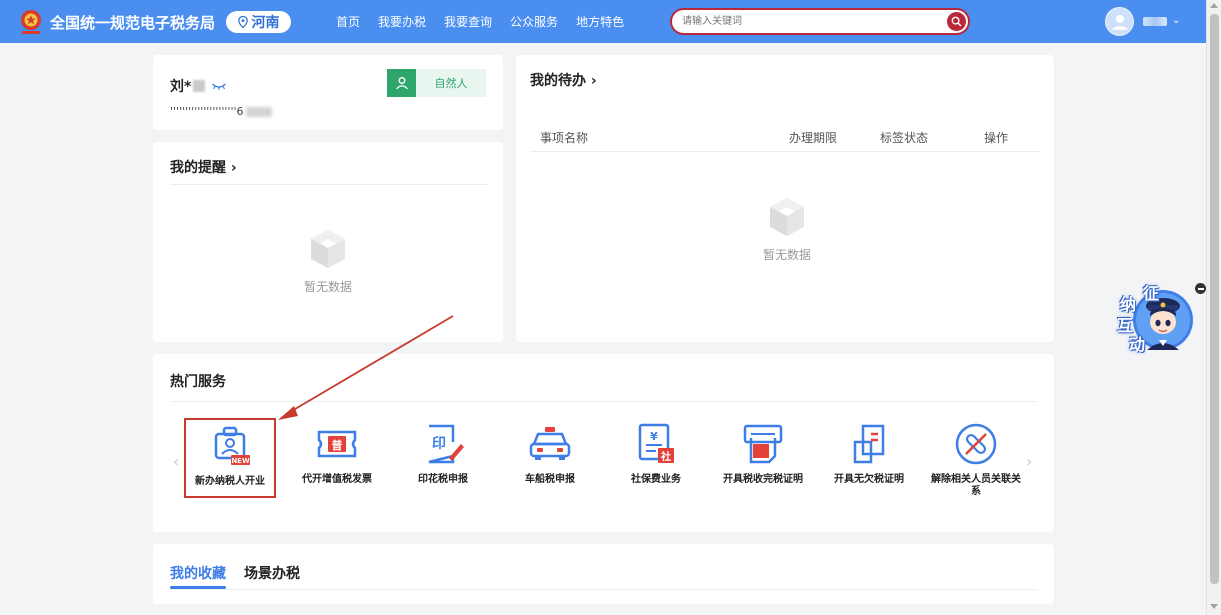 This screenshot has width=1221, height=615. I want to click on location-pin-icon, so click(242, 22).